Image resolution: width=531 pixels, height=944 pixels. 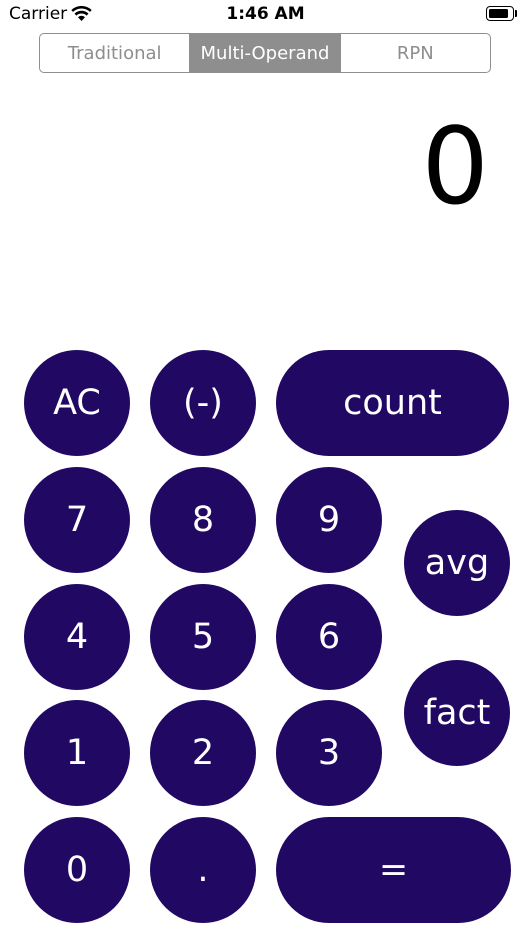 What do you see at coordinates (77, 403) in the screenshot?
I see `all-clear-button: AC` at bounding box center [77, 403].